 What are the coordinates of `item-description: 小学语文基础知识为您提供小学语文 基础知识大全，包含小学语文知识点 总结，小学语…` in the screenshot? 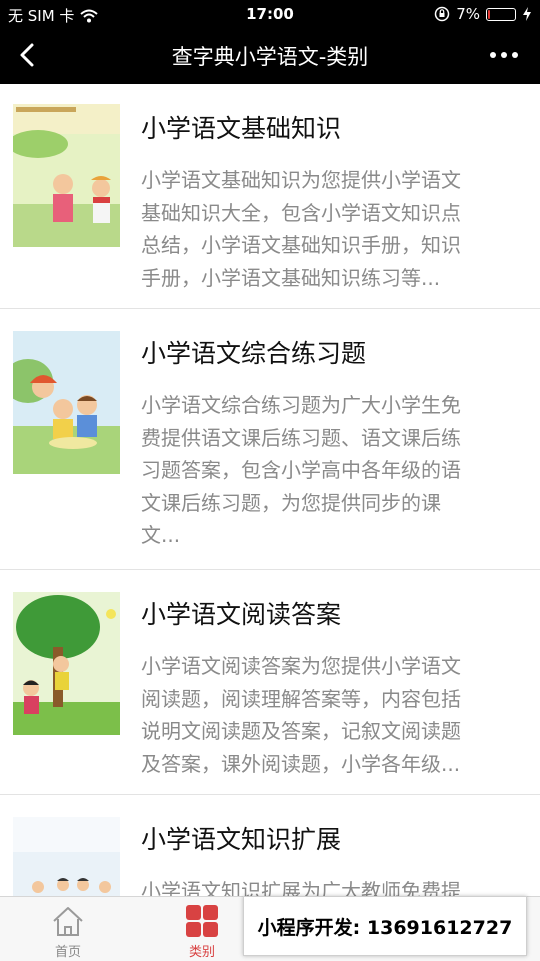 It's located at (331, 229).